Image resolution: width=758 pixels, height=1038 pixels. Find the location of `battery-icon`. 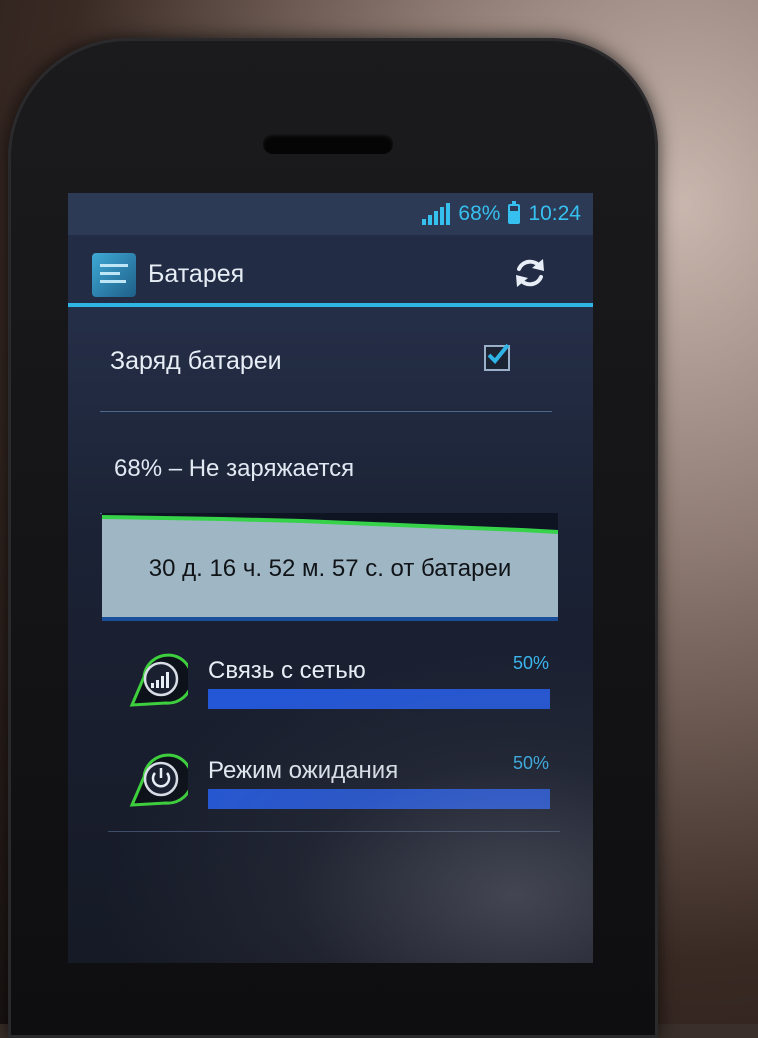

battery-icon is located at coordinates (514, 212).